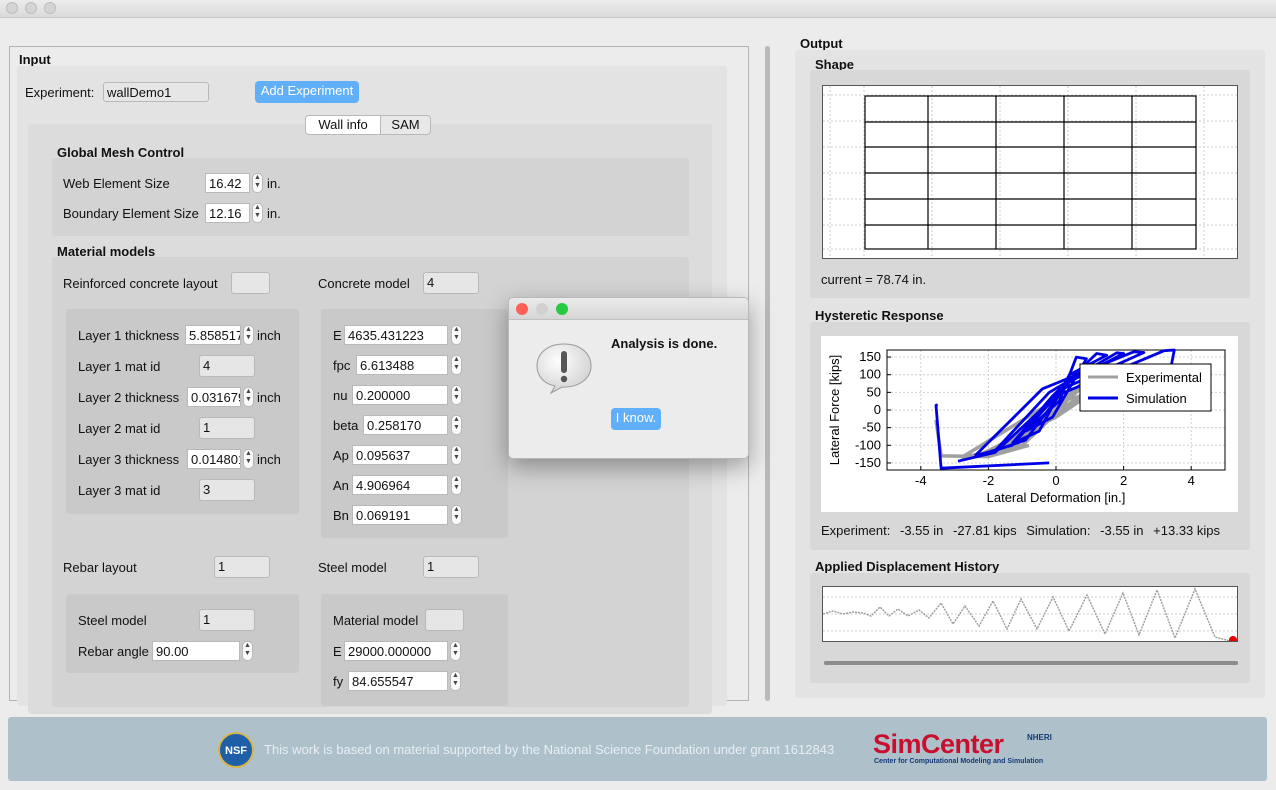 This screenshot has height=790, width=1276. What do you see at coordinates (400, 485) in the screenshot?
I see `concrete-an-input: 4.906964` at bounding box center [400, 485].